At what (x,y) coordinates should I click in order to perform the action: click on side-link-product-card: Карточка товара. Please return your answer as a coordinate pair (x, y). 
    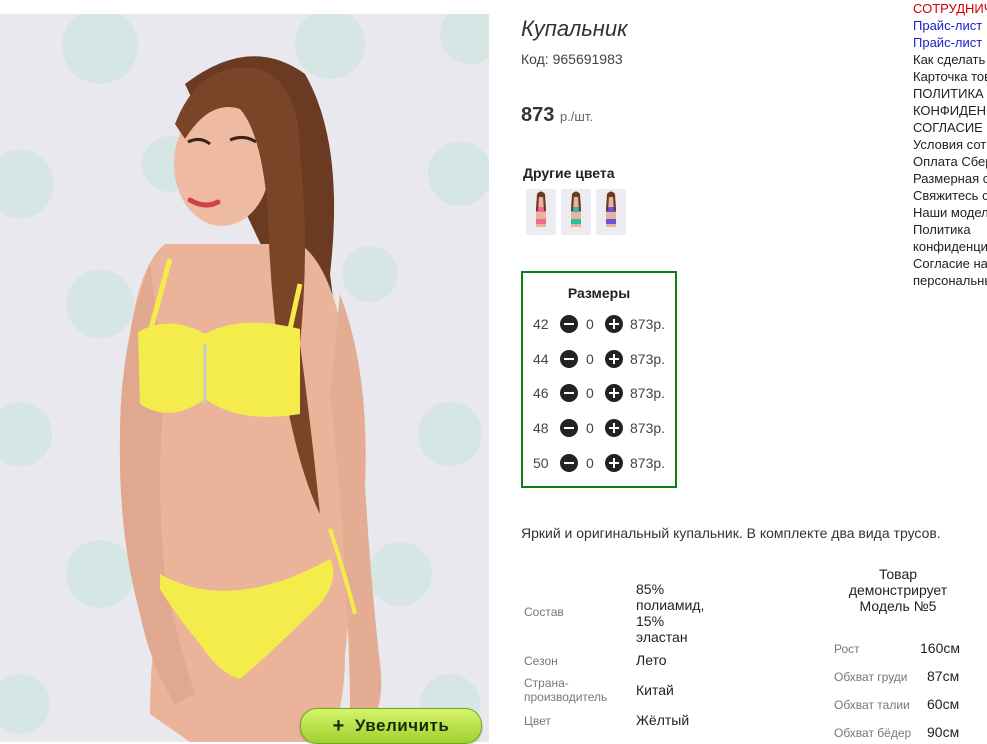
    Looking at the image, I should click on (950, 76).